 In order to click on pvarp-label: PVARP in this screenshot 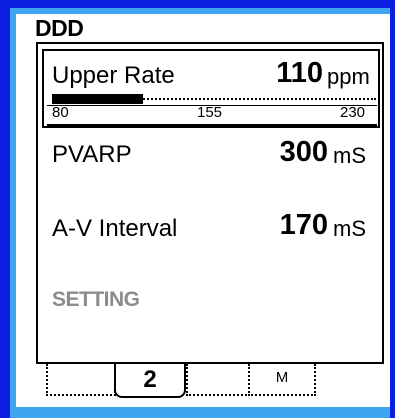, I will do `click(92, 155)`.